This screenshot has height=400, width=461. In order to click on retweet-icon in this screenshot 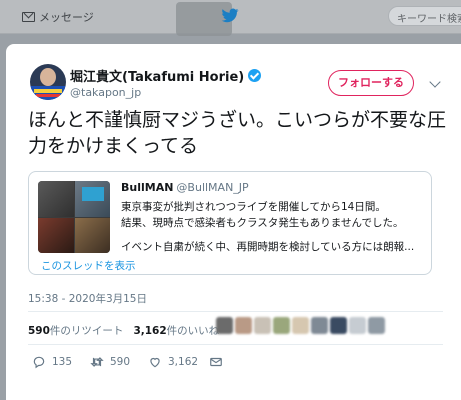, I will do `click(97, 362)`.